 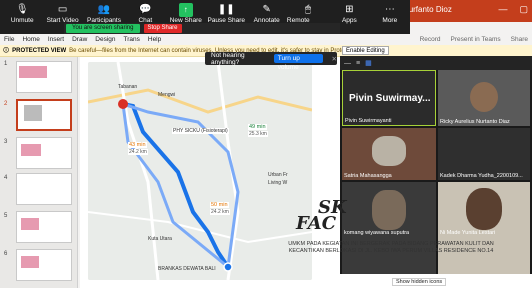 What do you see at coordinates (79, 39) in the screenshot?
I see `menu-draw: Draw` at bounding box center [79, 39].